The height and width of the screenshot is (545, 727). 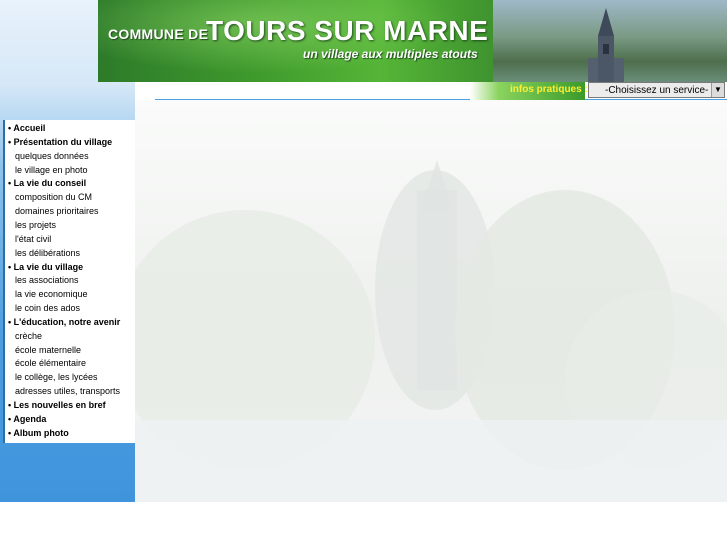 I want to click on infos-pratiques-label: infos pratiques :, so click(x=549, y=89).